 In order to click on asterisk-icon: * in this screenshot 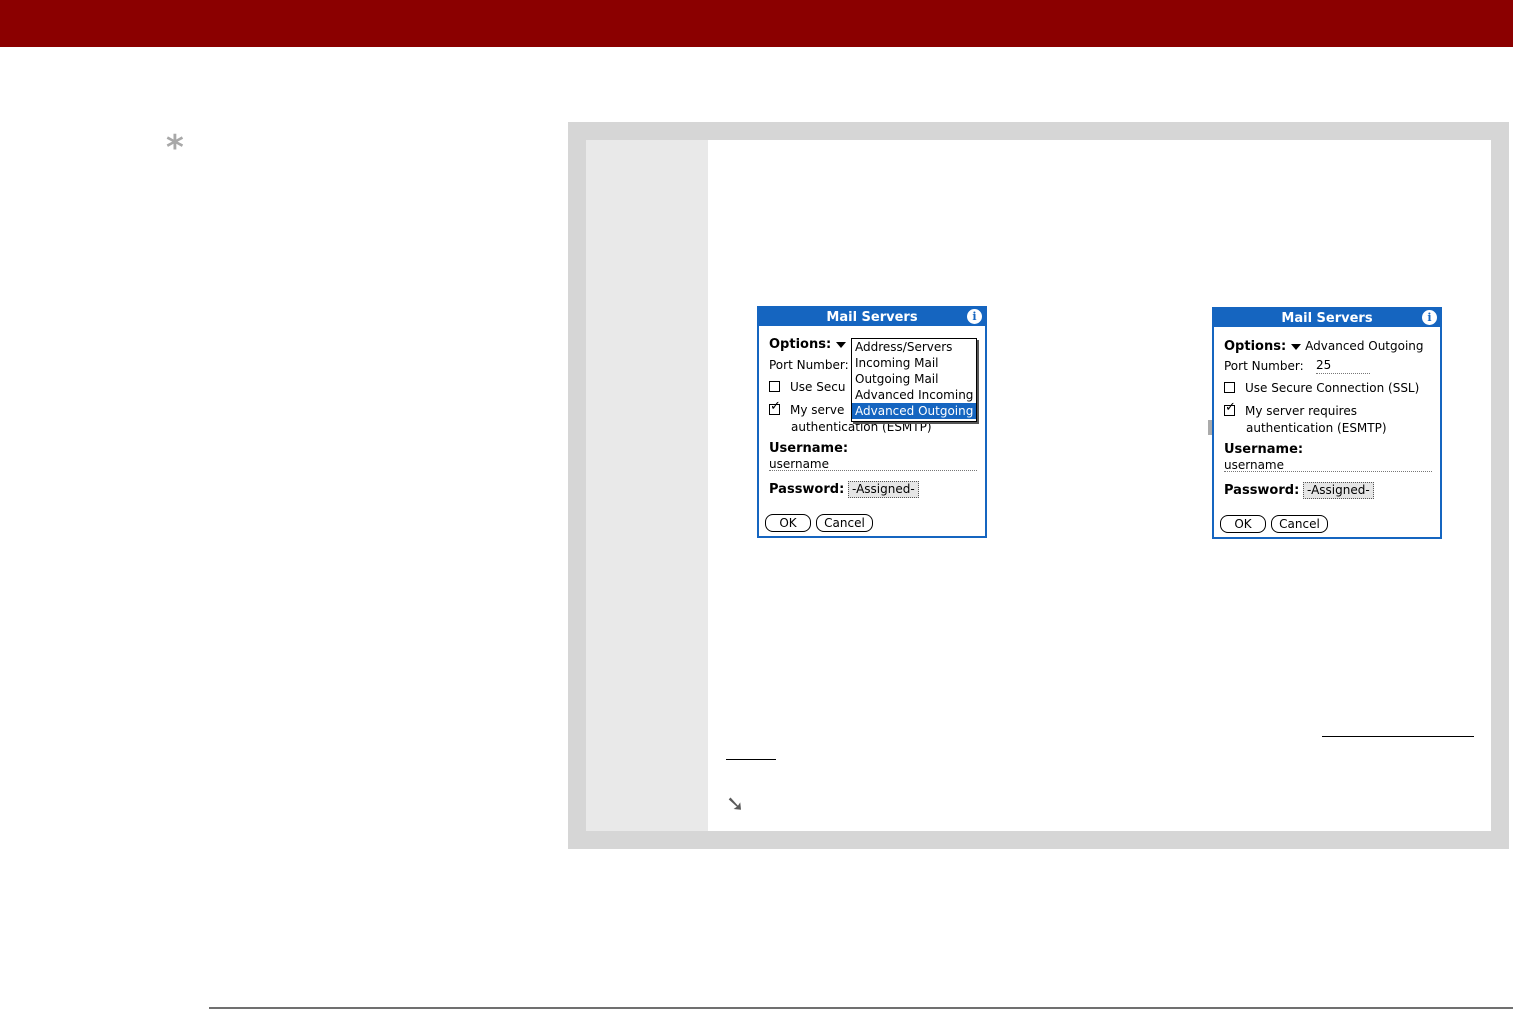, I will do `click(175, 148)`.